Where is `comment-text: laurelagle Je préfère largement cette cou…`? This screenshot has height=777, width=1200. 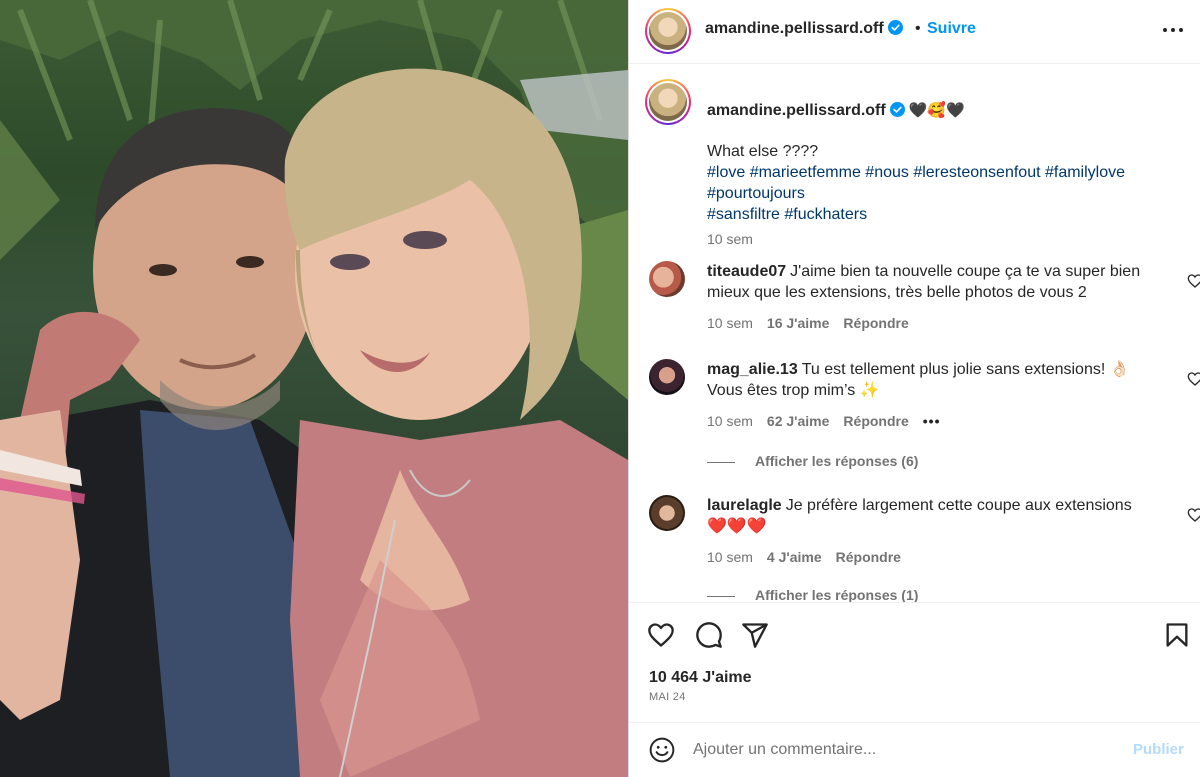 comment-text: laurelagle Je préfère largement cette cou… is located at coordinates (930, 516).